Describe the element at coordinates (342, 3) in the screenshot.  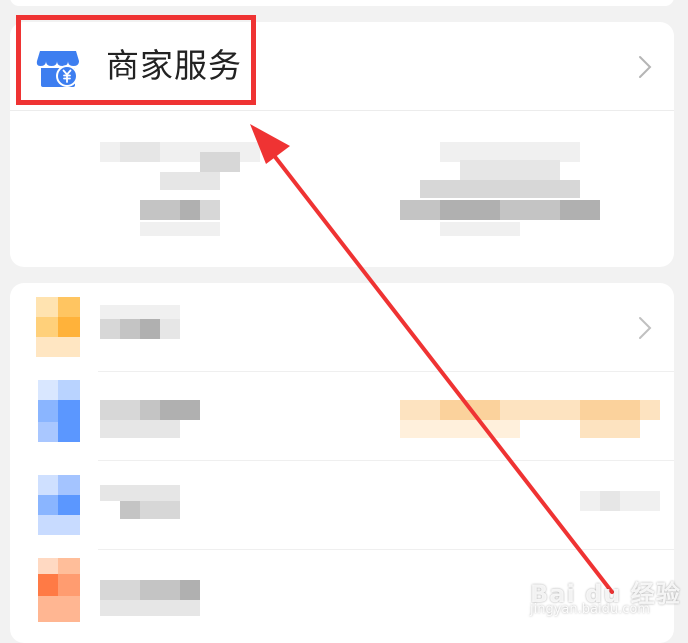
I see `previous-card` at that location.